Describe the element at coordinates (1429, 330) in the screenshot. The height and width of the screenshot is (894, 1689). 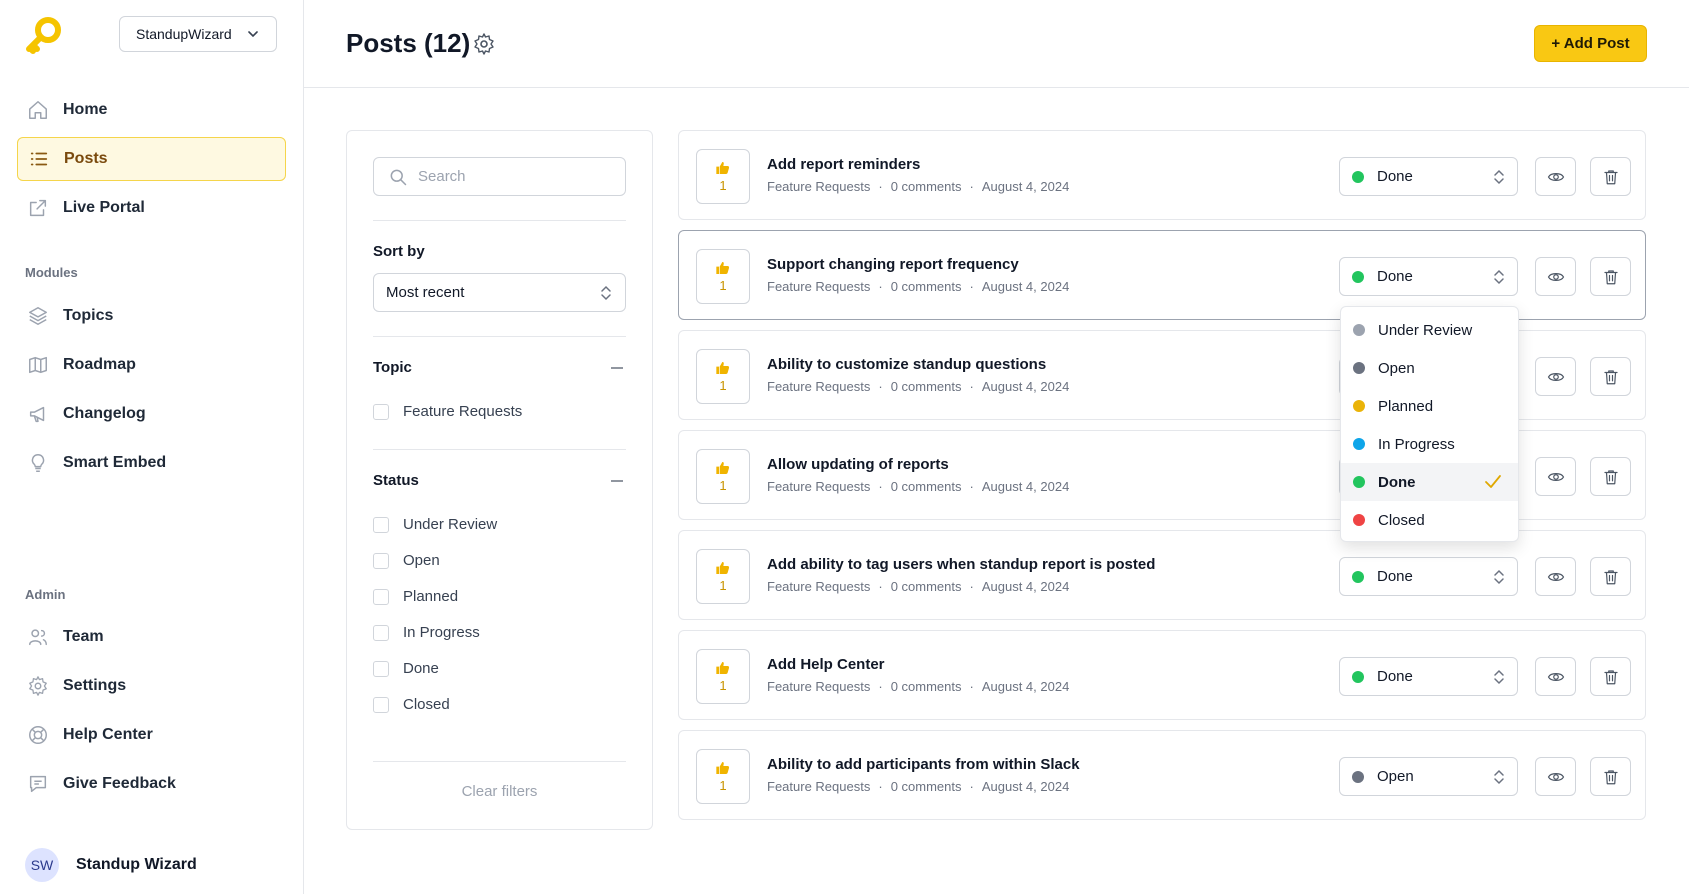
I see `status-option-under-review: Under Review` at that location.